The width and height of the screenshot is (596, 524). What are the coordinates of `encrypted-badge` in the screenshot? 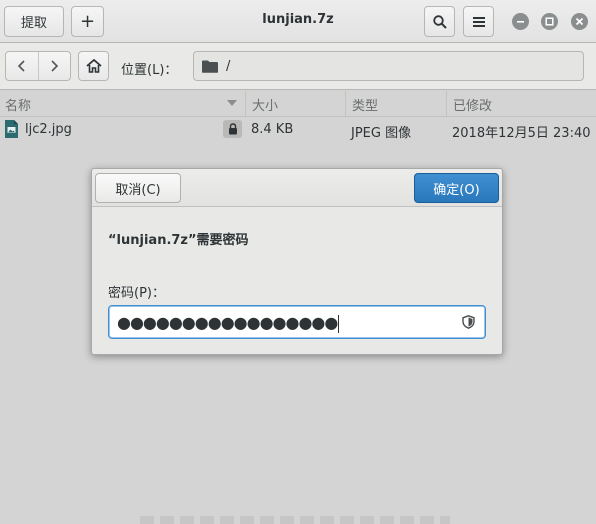 It's located at (232, 129).